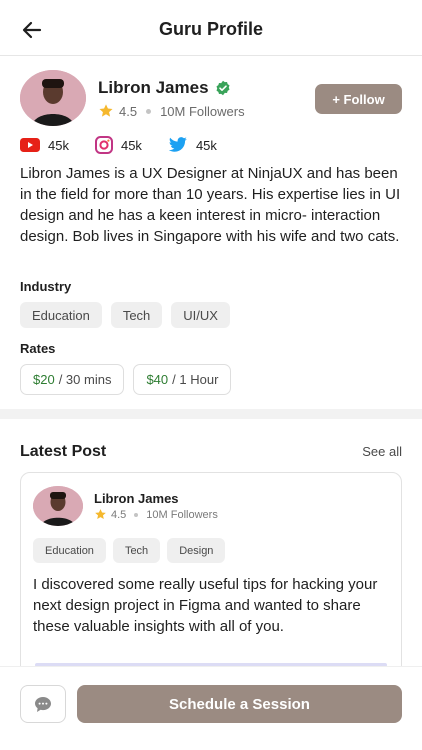 Image resolution: width=422 pixels, height=750 pixels. I want to click on verified-badge-icon, so click(223, 88).